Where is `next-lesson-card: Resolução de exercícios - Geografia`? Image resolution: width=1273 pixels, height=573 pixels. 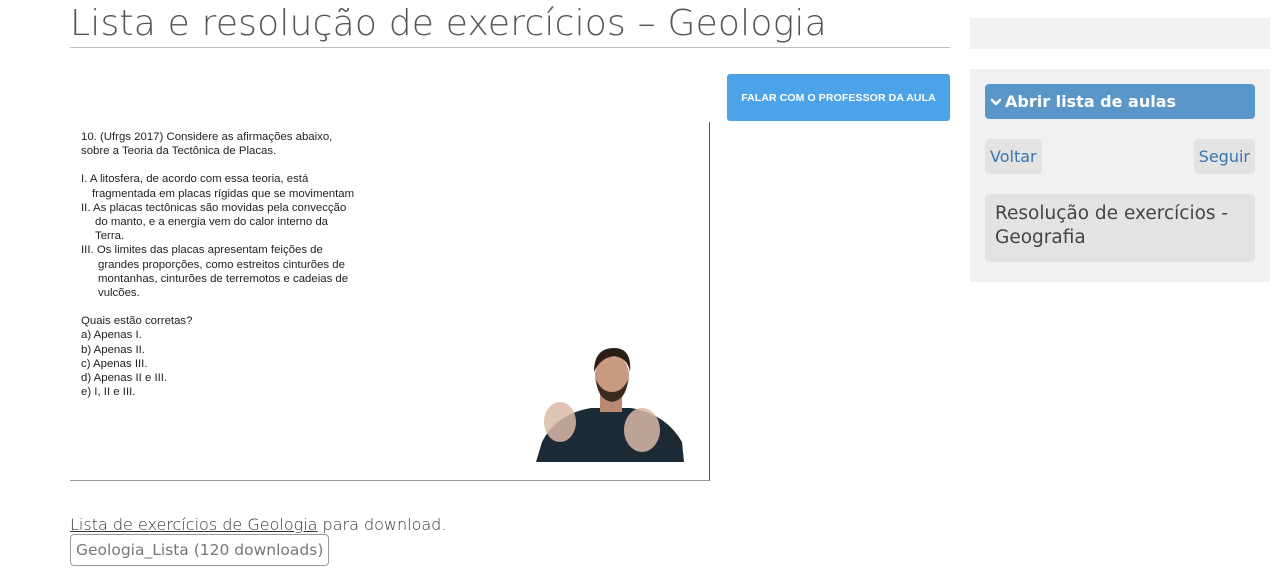
next-lesson-card: Resolução de exercícios - Geografia is located at coordinates (1120, 228).